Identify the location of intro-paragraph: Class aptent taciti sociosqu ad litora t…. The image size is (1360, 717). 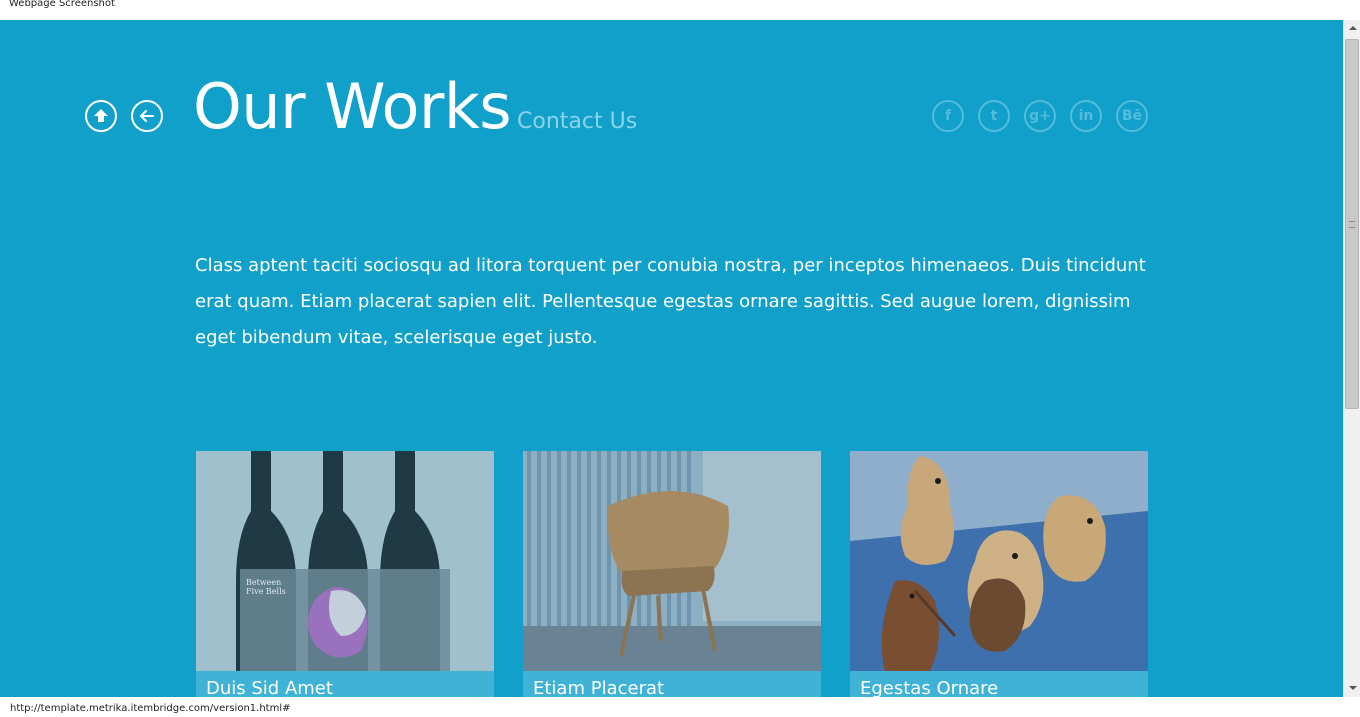
(670, 301).